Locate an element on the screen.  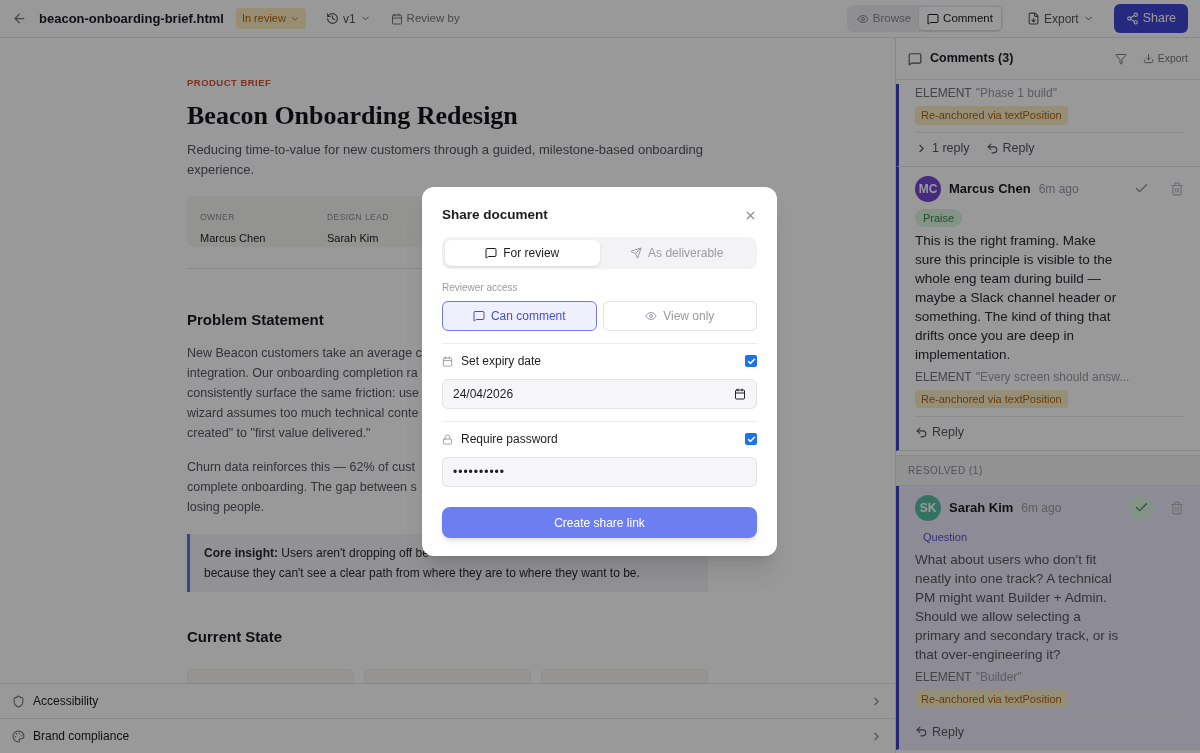
file-name: beacon-onboarding-brief.html is located at coordinates (131, 18).